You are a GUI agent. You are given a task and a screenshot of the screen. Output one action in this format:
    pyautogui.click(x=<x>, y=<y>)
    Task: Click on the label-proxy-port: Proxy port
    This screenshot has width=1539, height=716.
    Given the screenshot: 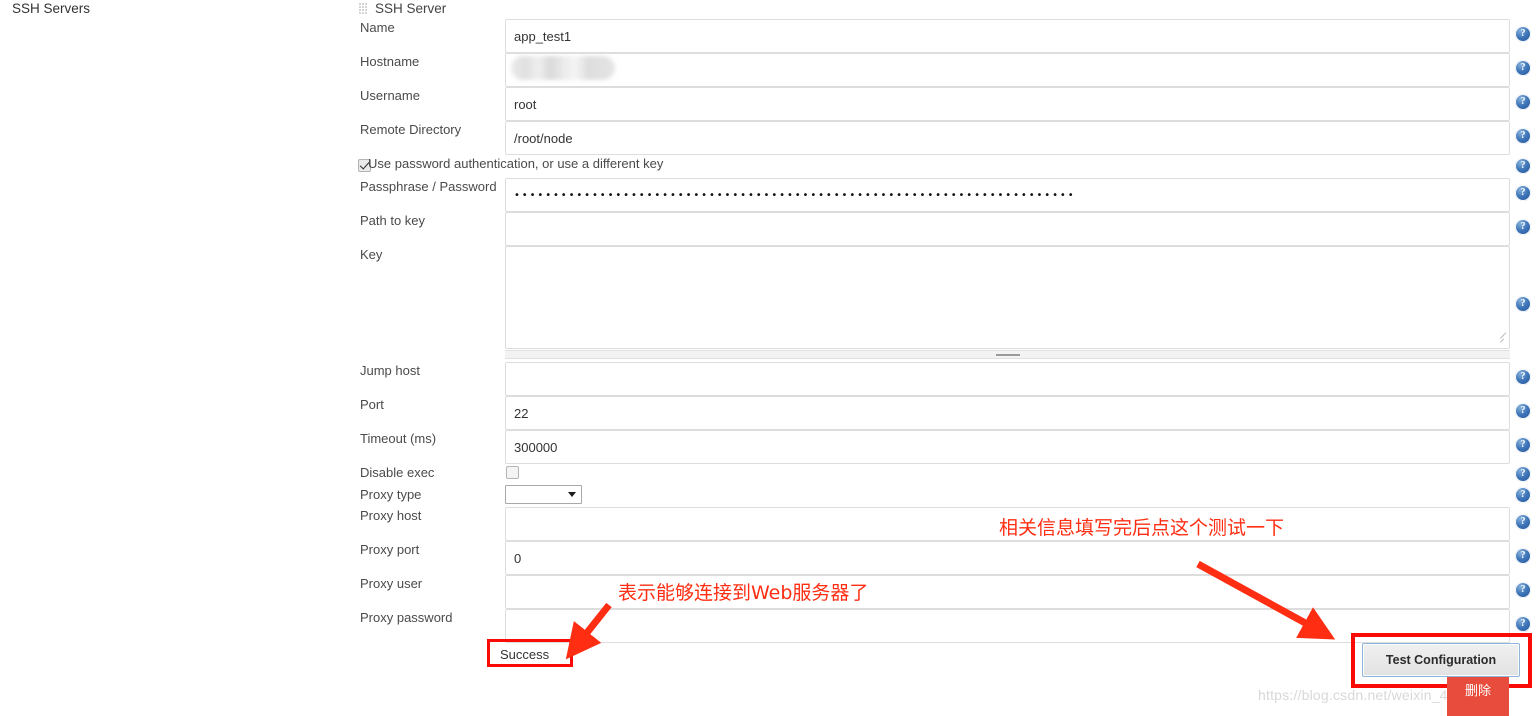 What is the action you would take?
    pyautogui.click(x=390, y=549)
    